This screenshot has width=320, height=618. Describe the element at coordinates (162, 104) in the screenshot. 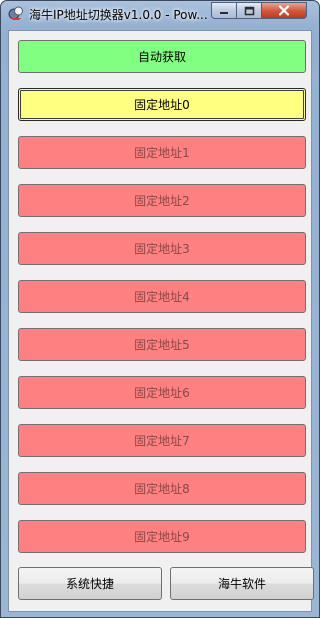

I see `fixed-address-0-button: 固定地址0` at that location.